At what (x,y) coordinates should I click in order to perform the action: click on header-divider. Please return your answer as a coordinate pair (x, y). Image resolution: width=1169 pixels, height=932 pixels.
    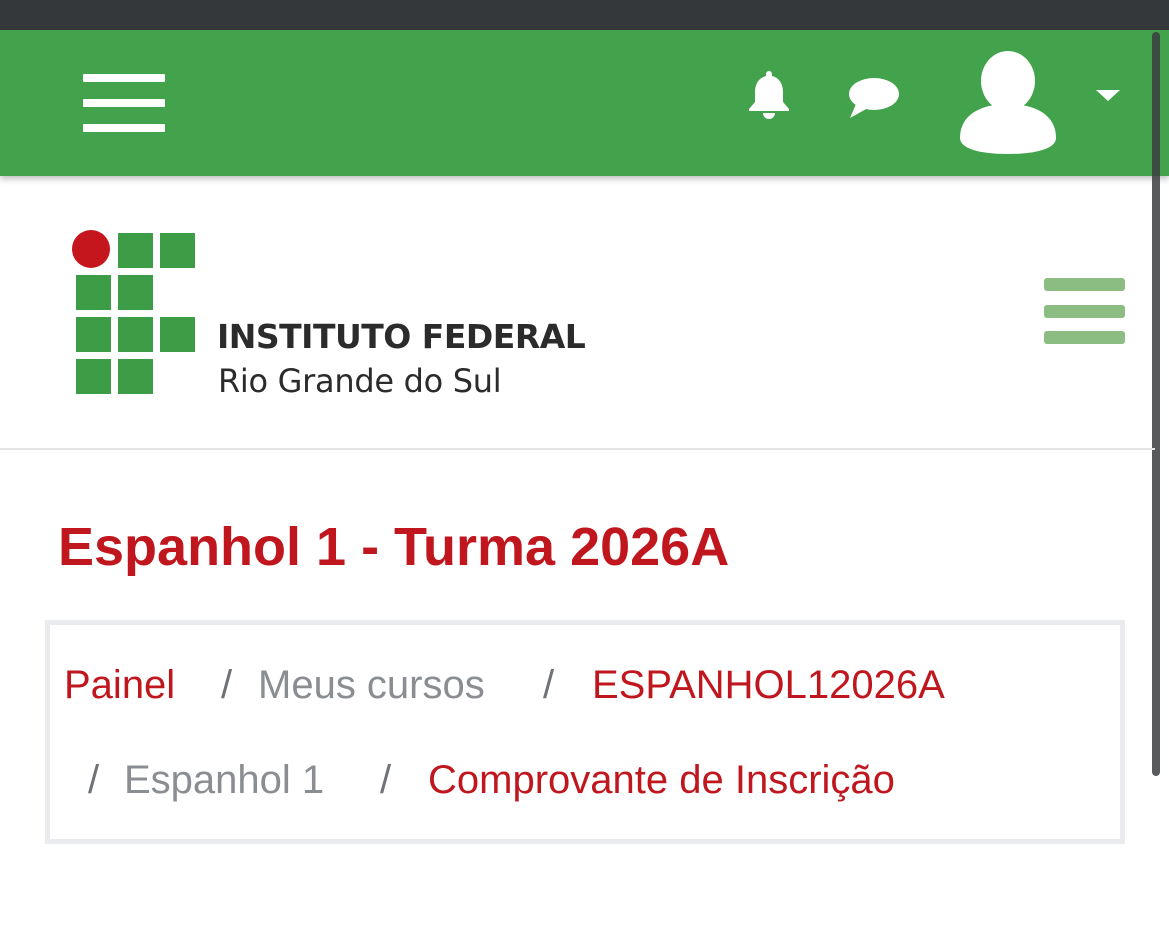
    Looking at the image, I should click on (577, 449).